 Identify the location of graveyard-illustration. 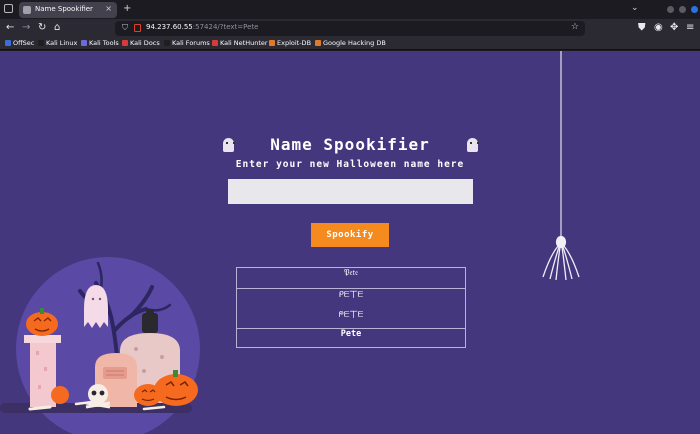
(100, 345).